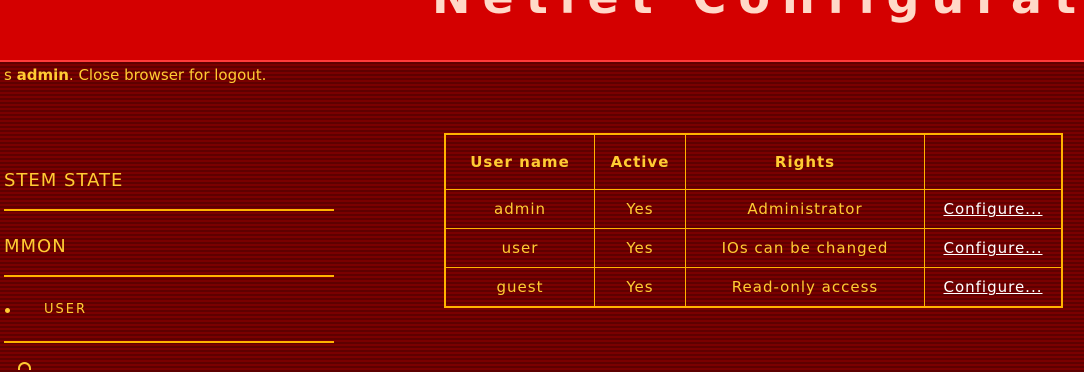  What do you see at coordinates (65, 309) in the screenshot?
I see `nav-item-user: USER` at bounding box center [65, 309].